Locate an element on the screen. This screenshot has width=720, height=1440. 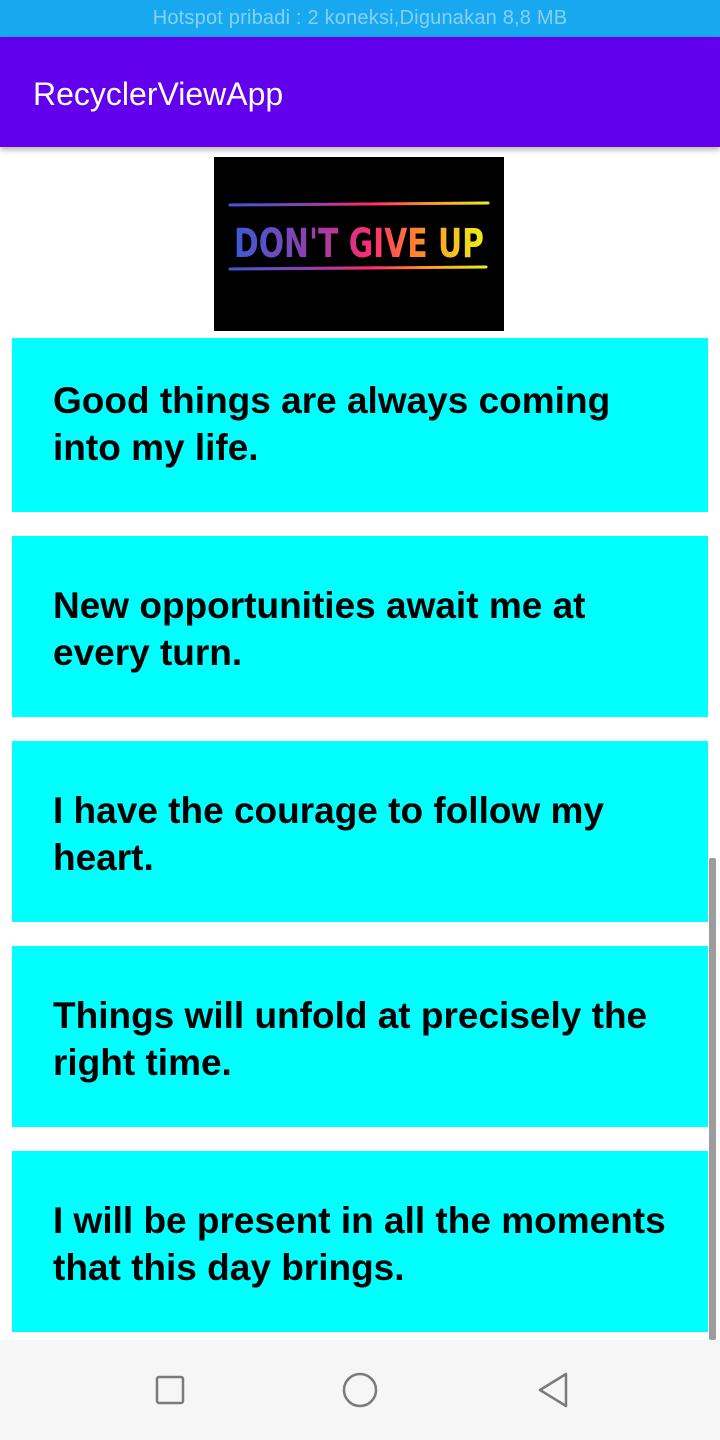
recents-button is located at coordinates (170, 1390).